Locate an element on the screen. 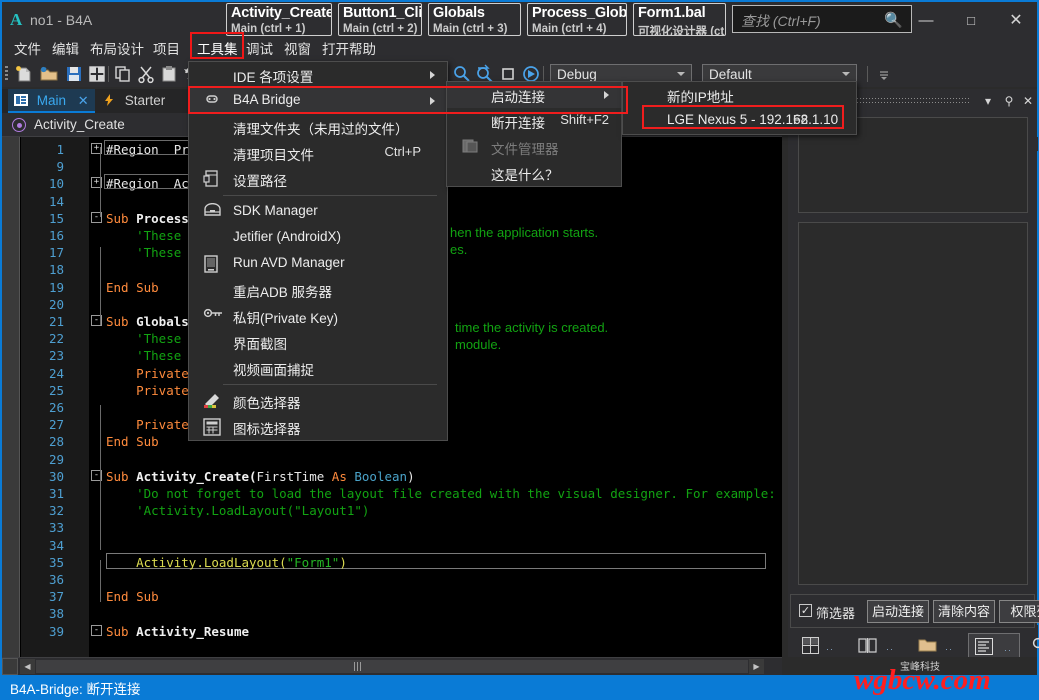  menu-help: 打开帮助 is located at coordinates (349, 50).